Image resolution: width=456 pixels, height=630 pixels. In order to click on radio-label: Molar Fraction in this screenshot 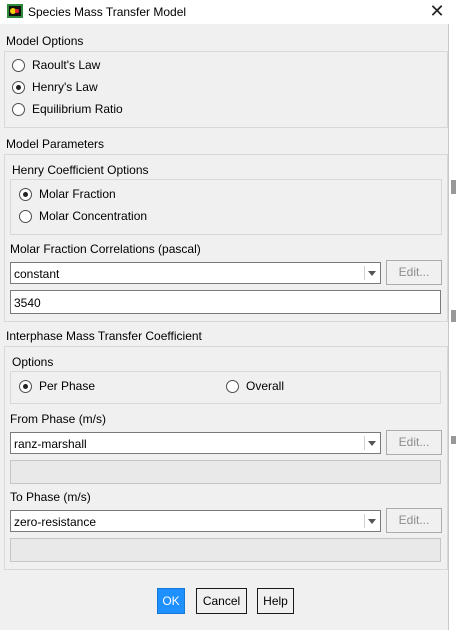, I will do `click(77, 194)`.